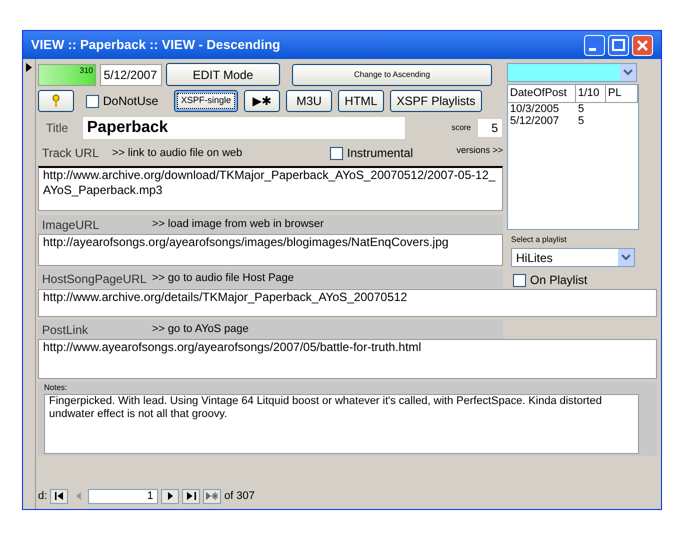 The width and height of the screenshot is (686, 535). Describe the element at coordinates (559, 280) in the screenshot. I see `checkbox-label: On Playlist` at that location.